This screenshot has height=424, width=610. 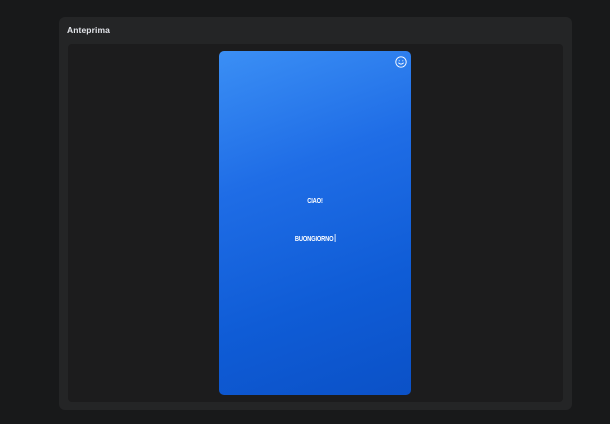 I want to click on story-text-line-1: CIAO!, so click(x=314, y=201).